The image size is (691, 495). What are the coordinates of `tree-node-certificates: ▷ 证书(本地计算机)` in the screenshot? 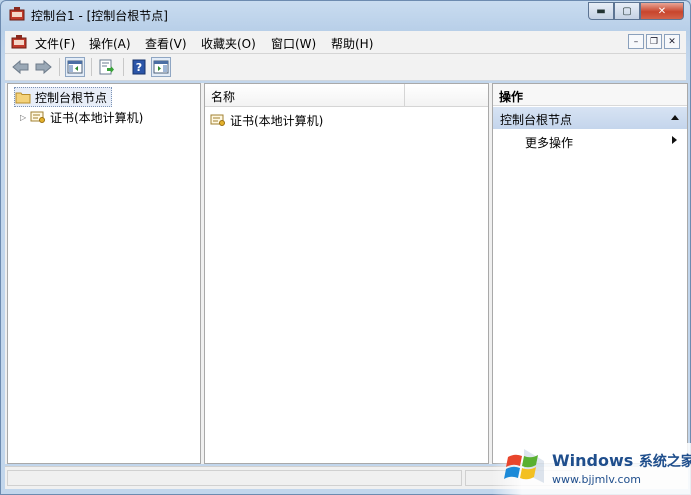 It's located at (81, 117).